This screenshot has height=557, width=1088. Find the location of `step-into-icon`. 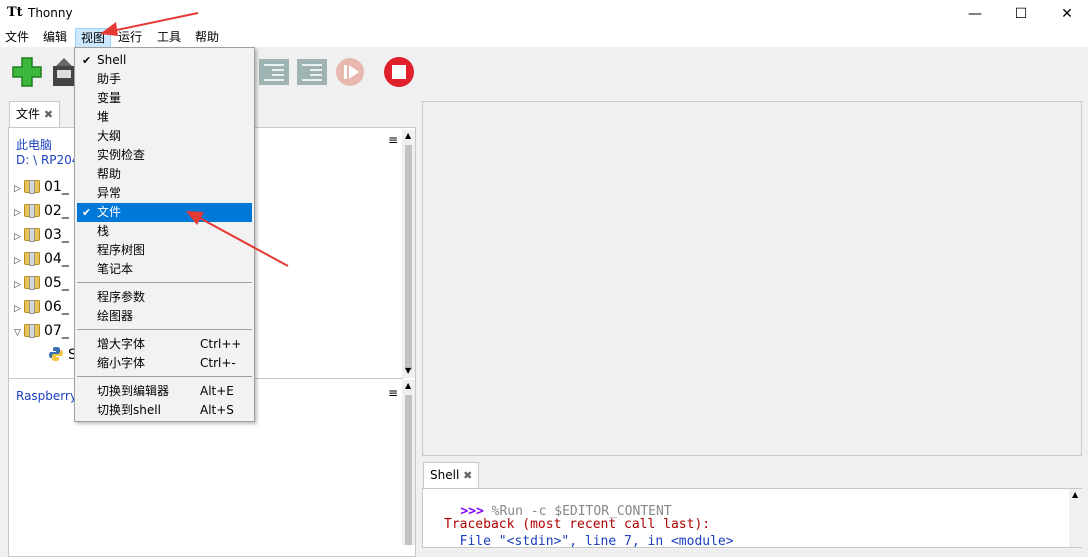

step-into-icon is located at coordinates (274, 72).